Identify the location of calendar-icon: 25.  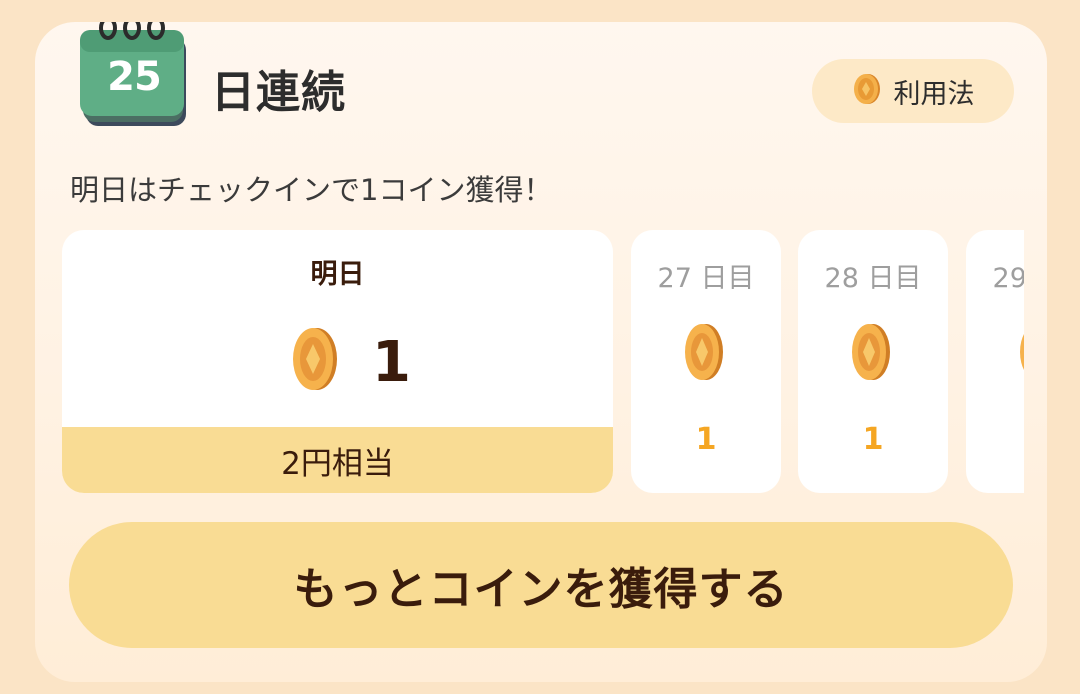
(136, 77).